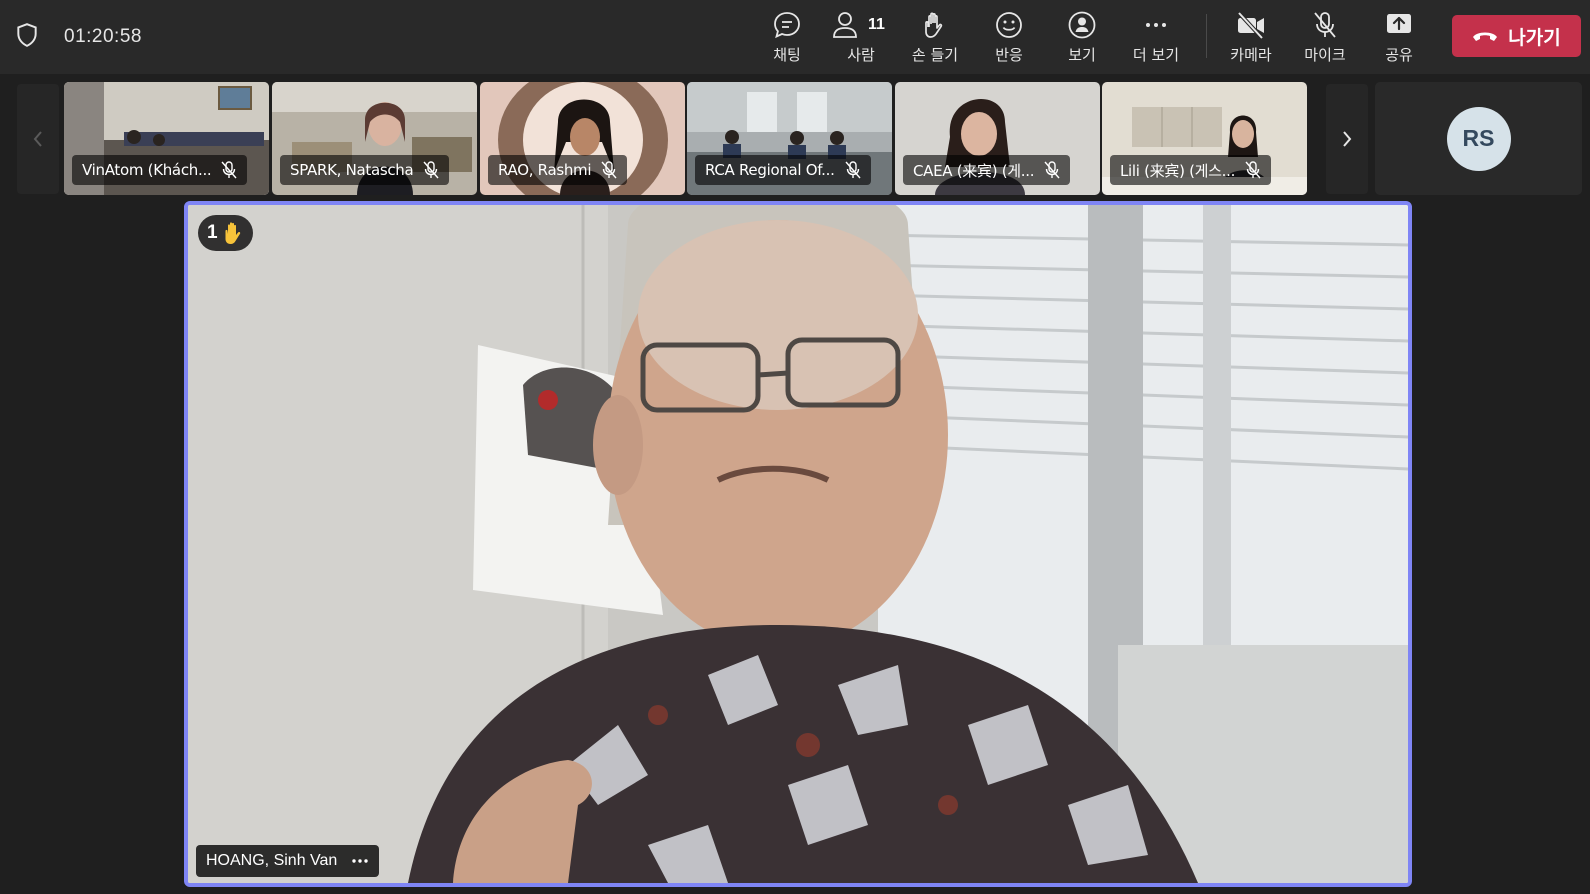  I want to click on person-icon, so click(845, 25).